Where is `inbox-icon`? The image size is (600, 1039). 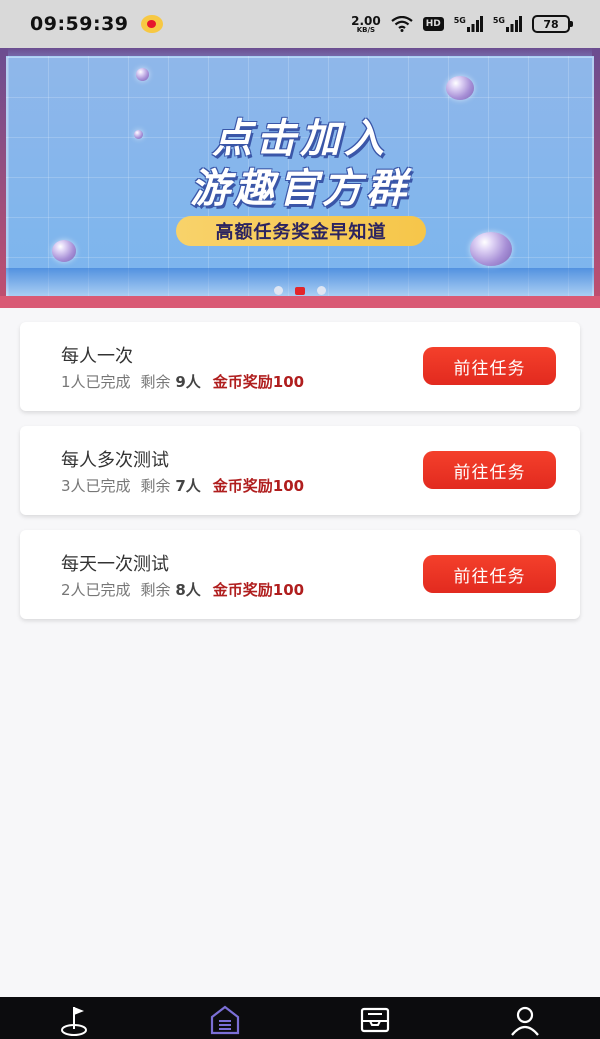 inbox-icon is located at coordinates (375, 1020).